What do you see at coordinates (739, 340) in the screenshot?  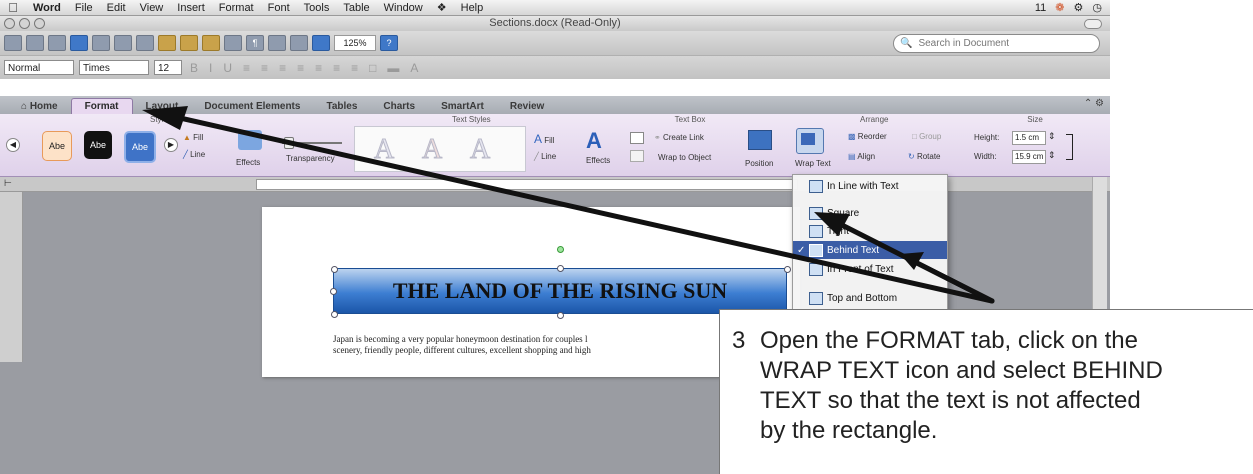 I see `callout-step-number: 3` at bounding box center [739, 340].